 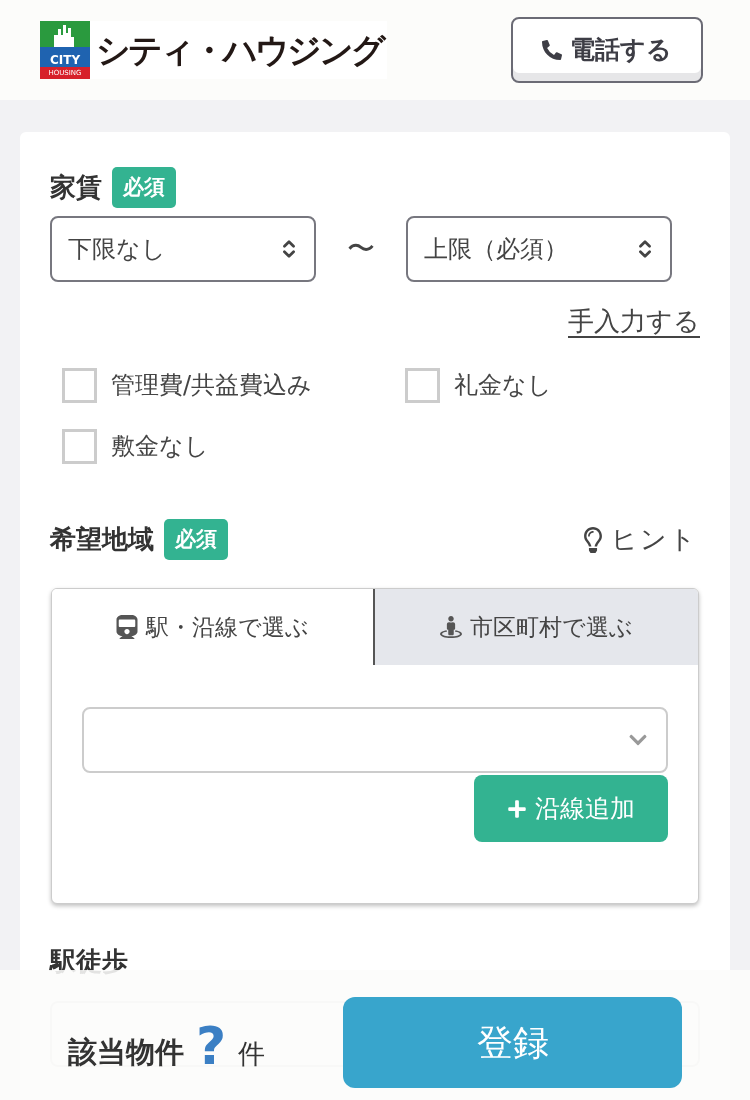 I want to click on select-value: 上限（必須）, so click(x=496, y=249).